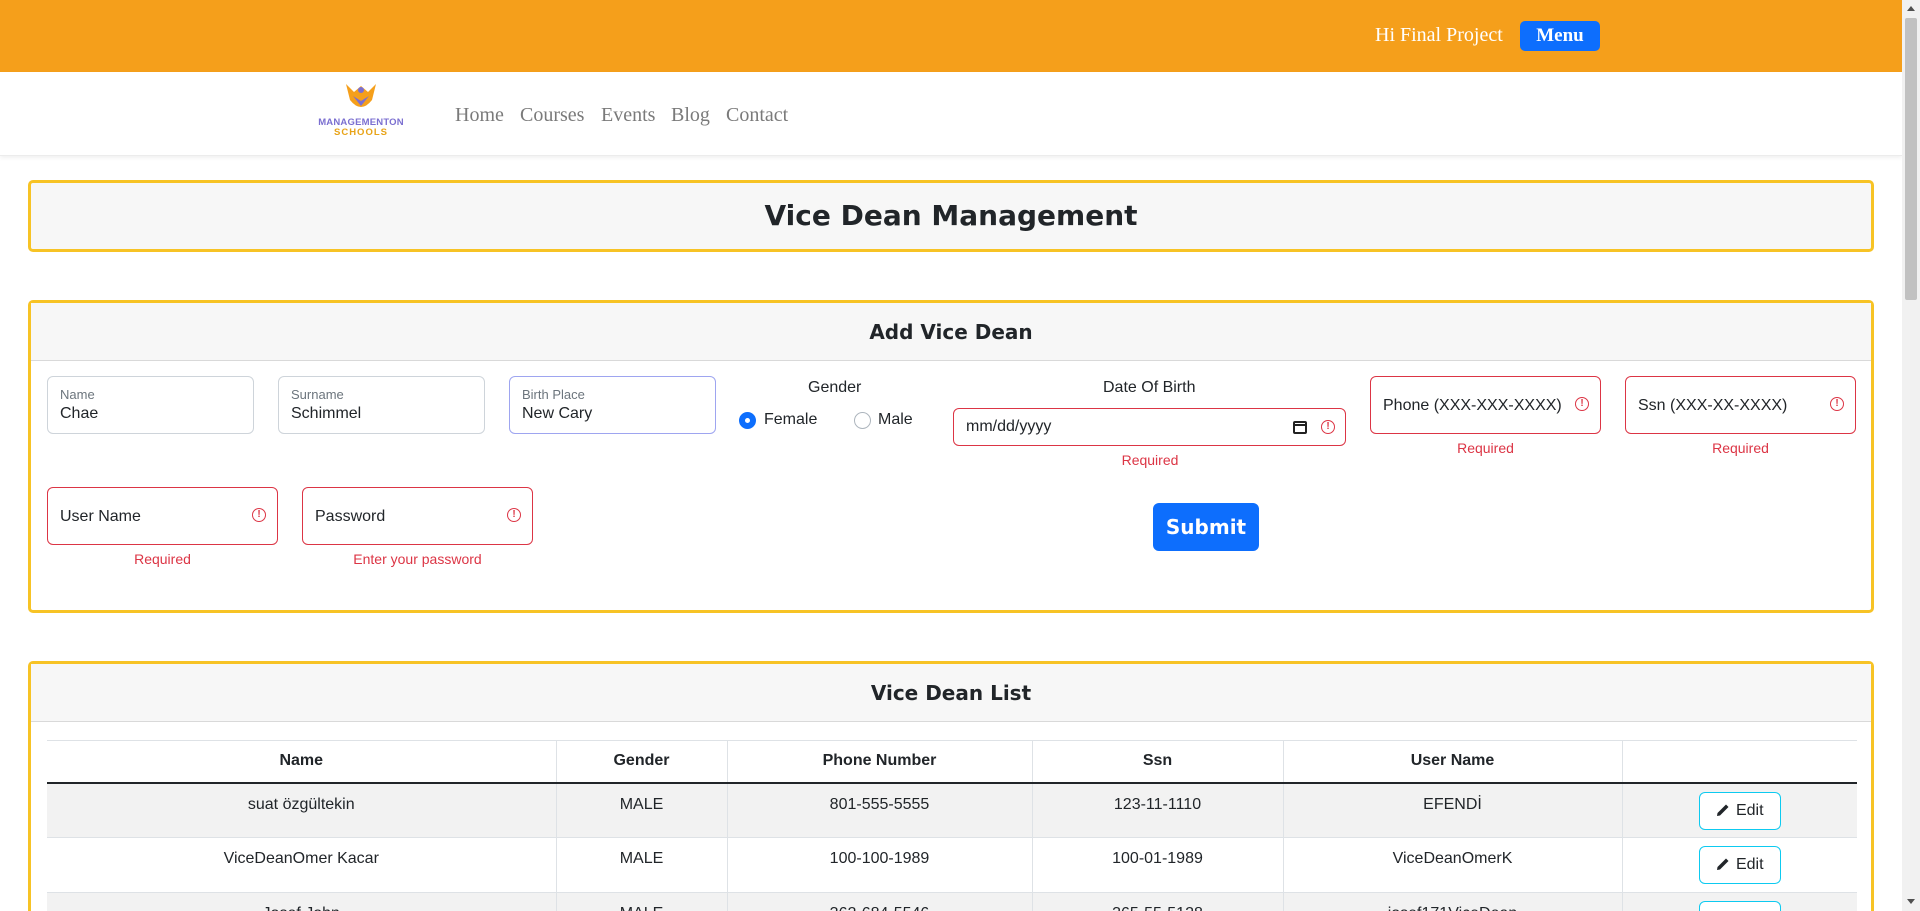 Image resolution: width=1920 pixels, height=911 pixels. What do you see at coordinates (381, 405) in the screenshot?
I see `surname-field: Surname Schimmel` at bounding box center [381, 405].